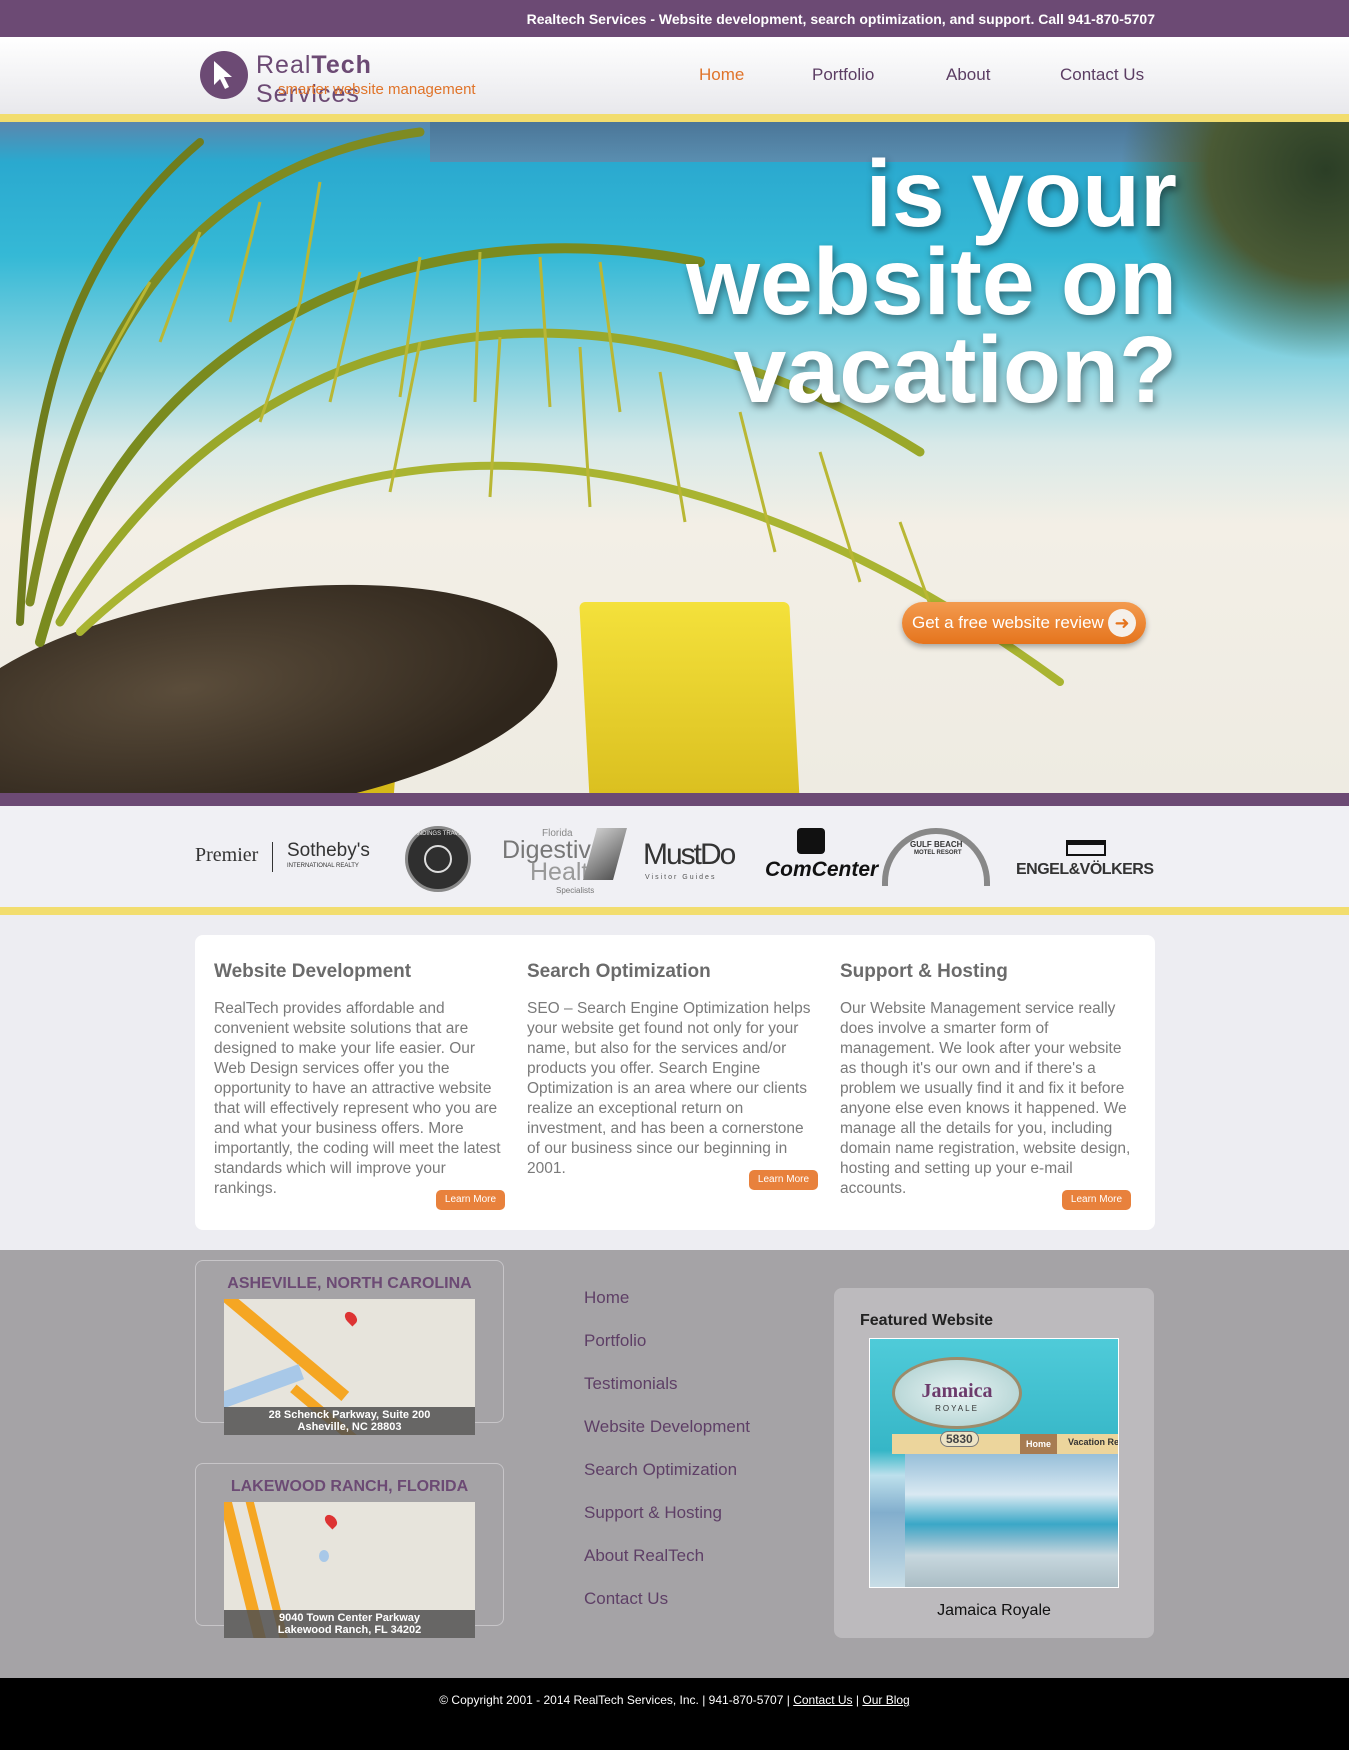  What do you see at coordinates (821, 856) in the screenshot?
I see `client-logo-comcenter: ComCenter` at bounding box center [821, 856].